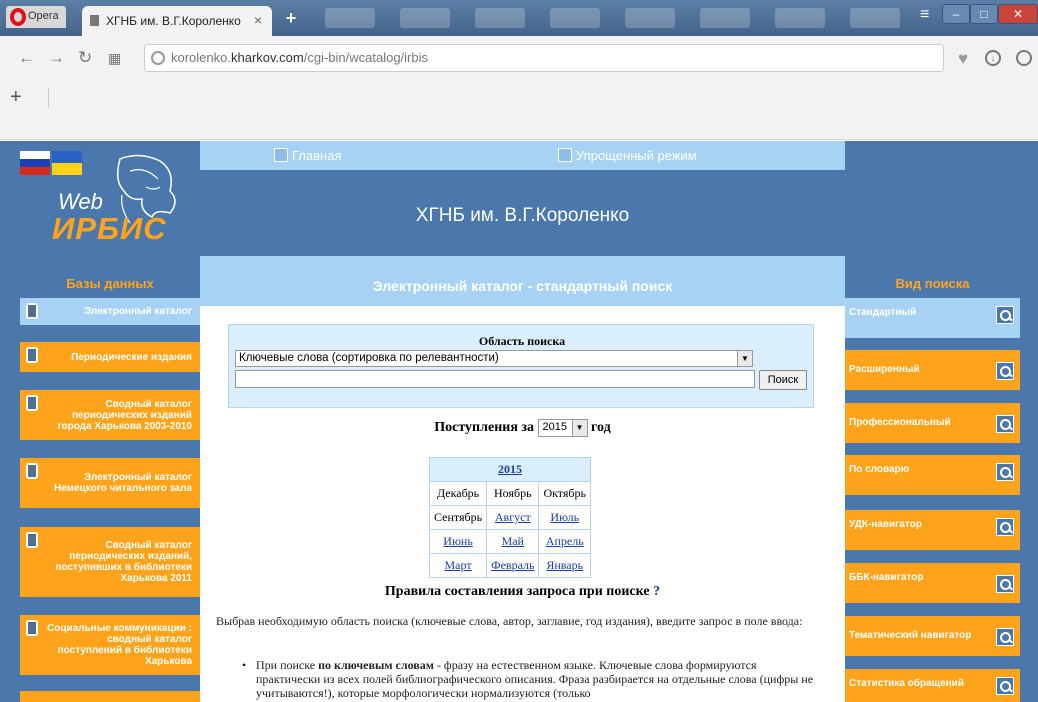 The width and height of the screenshot is (1038, 702). Describe the element at coordinates (910, 635) in the screenshot. I see `search-type-label: Тематический навигатор` at that location.